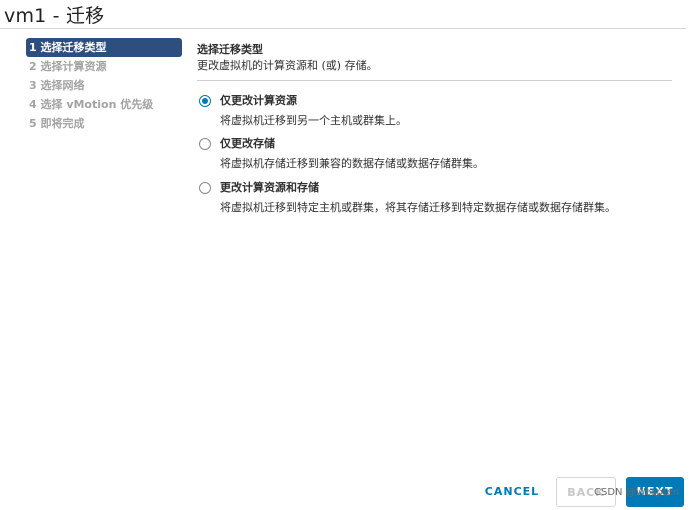 The image size is (693, 510). What do you see at coordinates (104, 47) in the screenshot?
I see `step-select-migration-type: 1 选择迁移类型` at bounding box center [104, 47].